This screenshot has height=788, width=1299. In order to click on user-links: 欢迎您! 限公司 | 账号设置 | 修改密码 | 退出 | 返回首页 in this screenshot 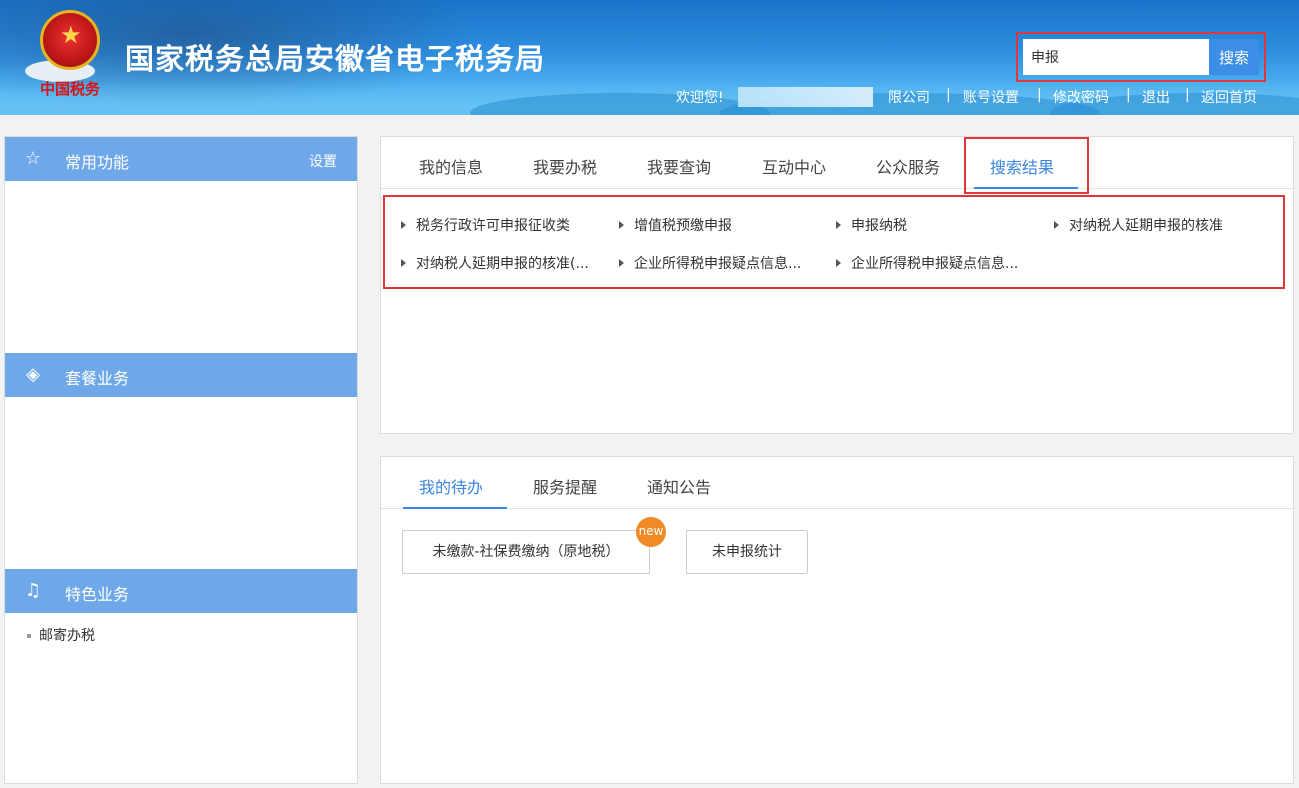, I will do `click(976, 98)`.